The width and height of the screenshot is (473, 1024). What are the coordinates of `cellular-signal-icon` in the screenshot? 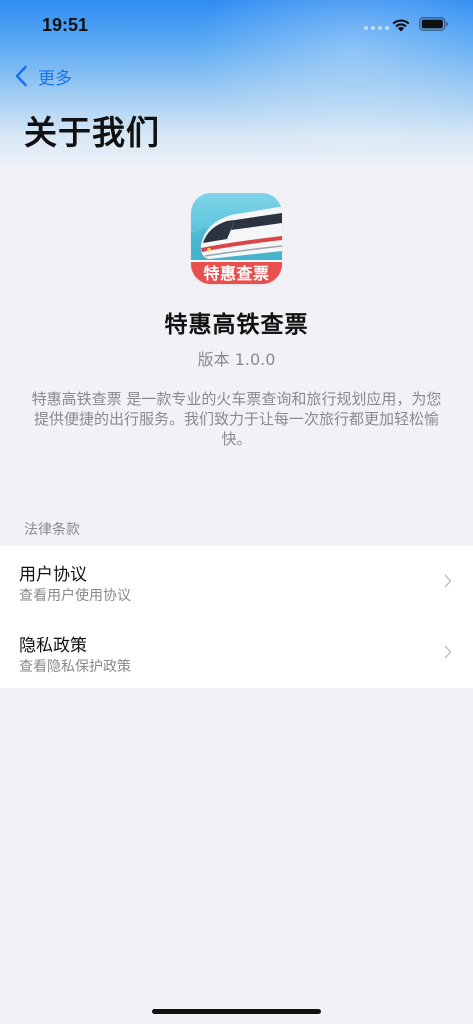 It's located at (376, 28).